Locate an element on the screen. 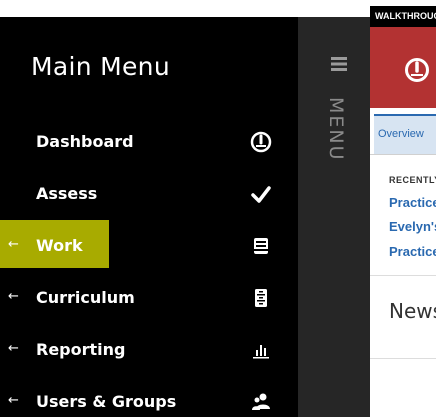  menu-item-label: Work is located at coordinates (59, 245).